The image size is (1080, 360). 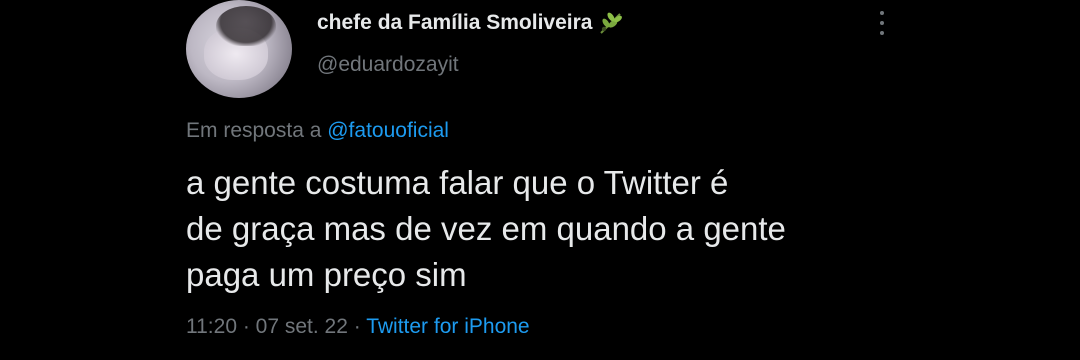 What do you see at coordinates (388, 130) in the screenshot?
I see `reply-mention-link: @fatouoficial` at bounding box center [388, 130].